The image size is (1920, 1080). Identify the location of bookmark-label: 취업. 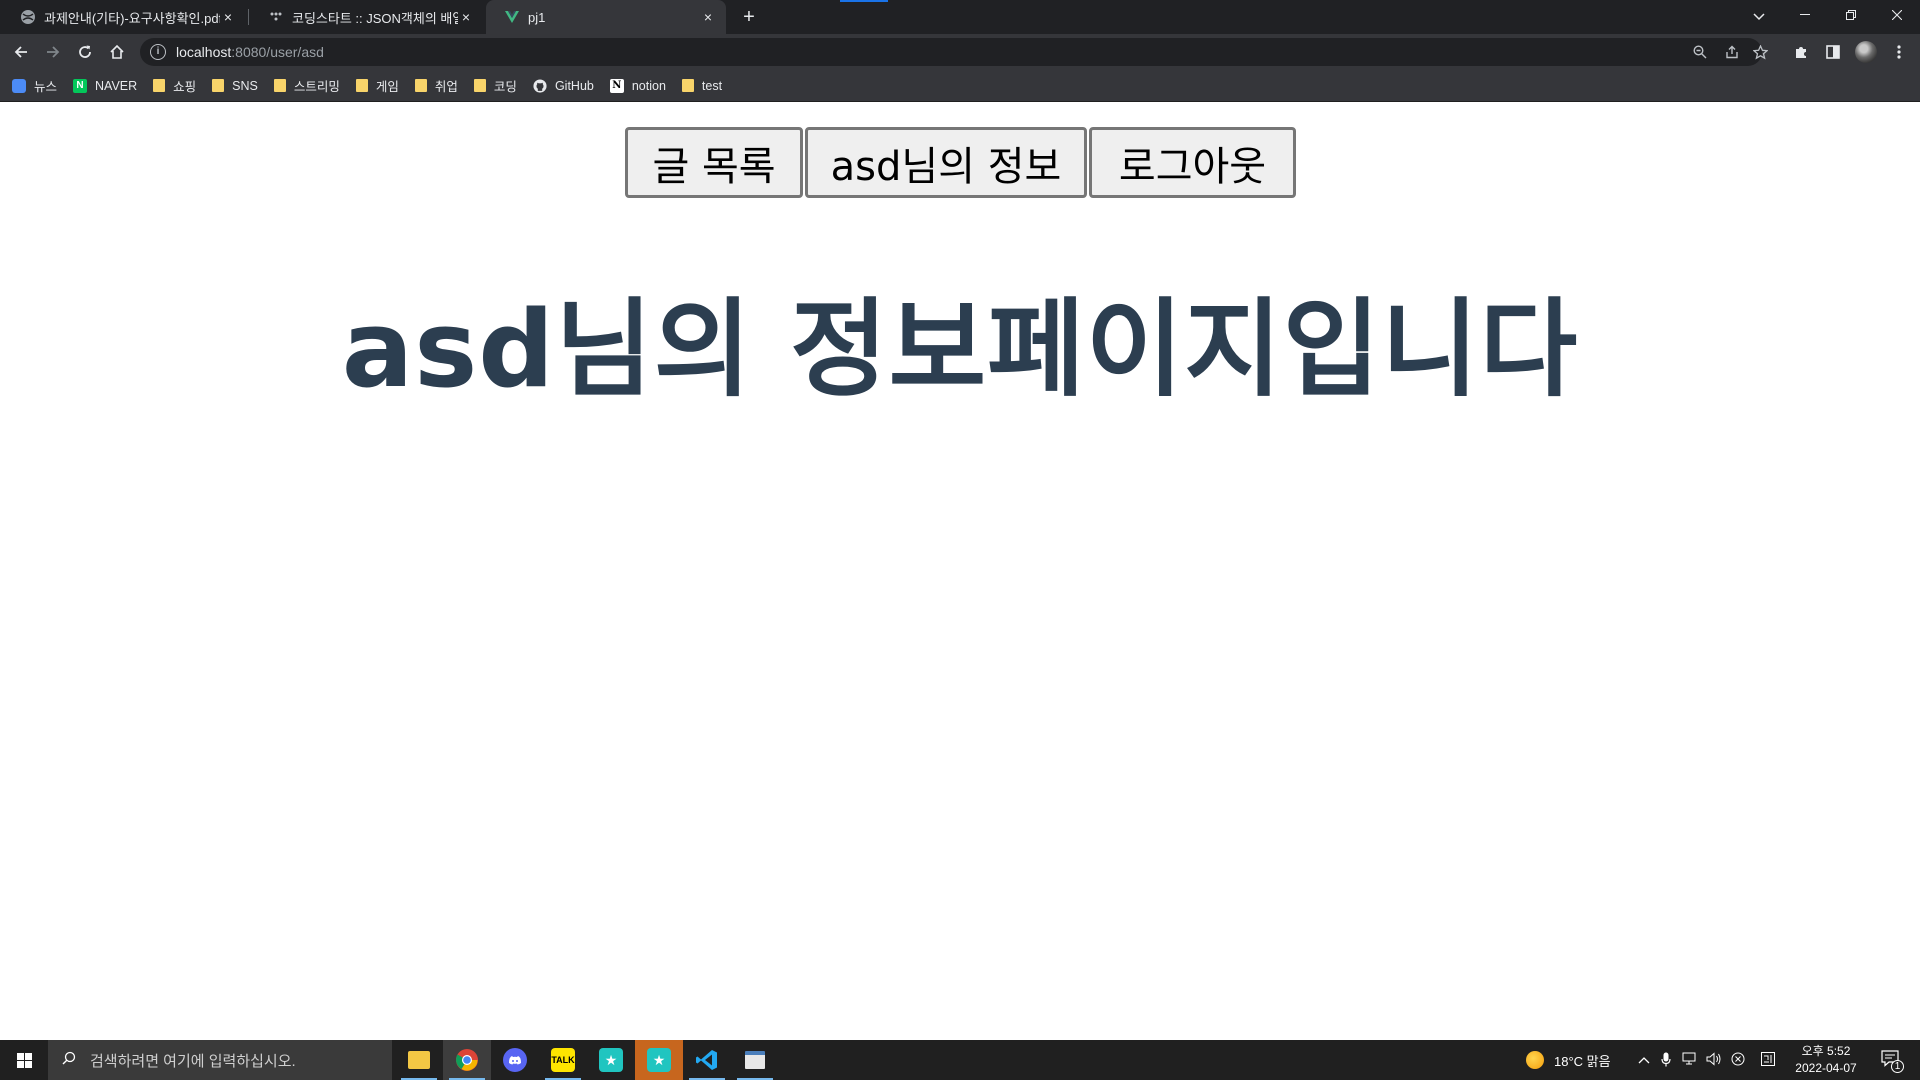
(446, 87).